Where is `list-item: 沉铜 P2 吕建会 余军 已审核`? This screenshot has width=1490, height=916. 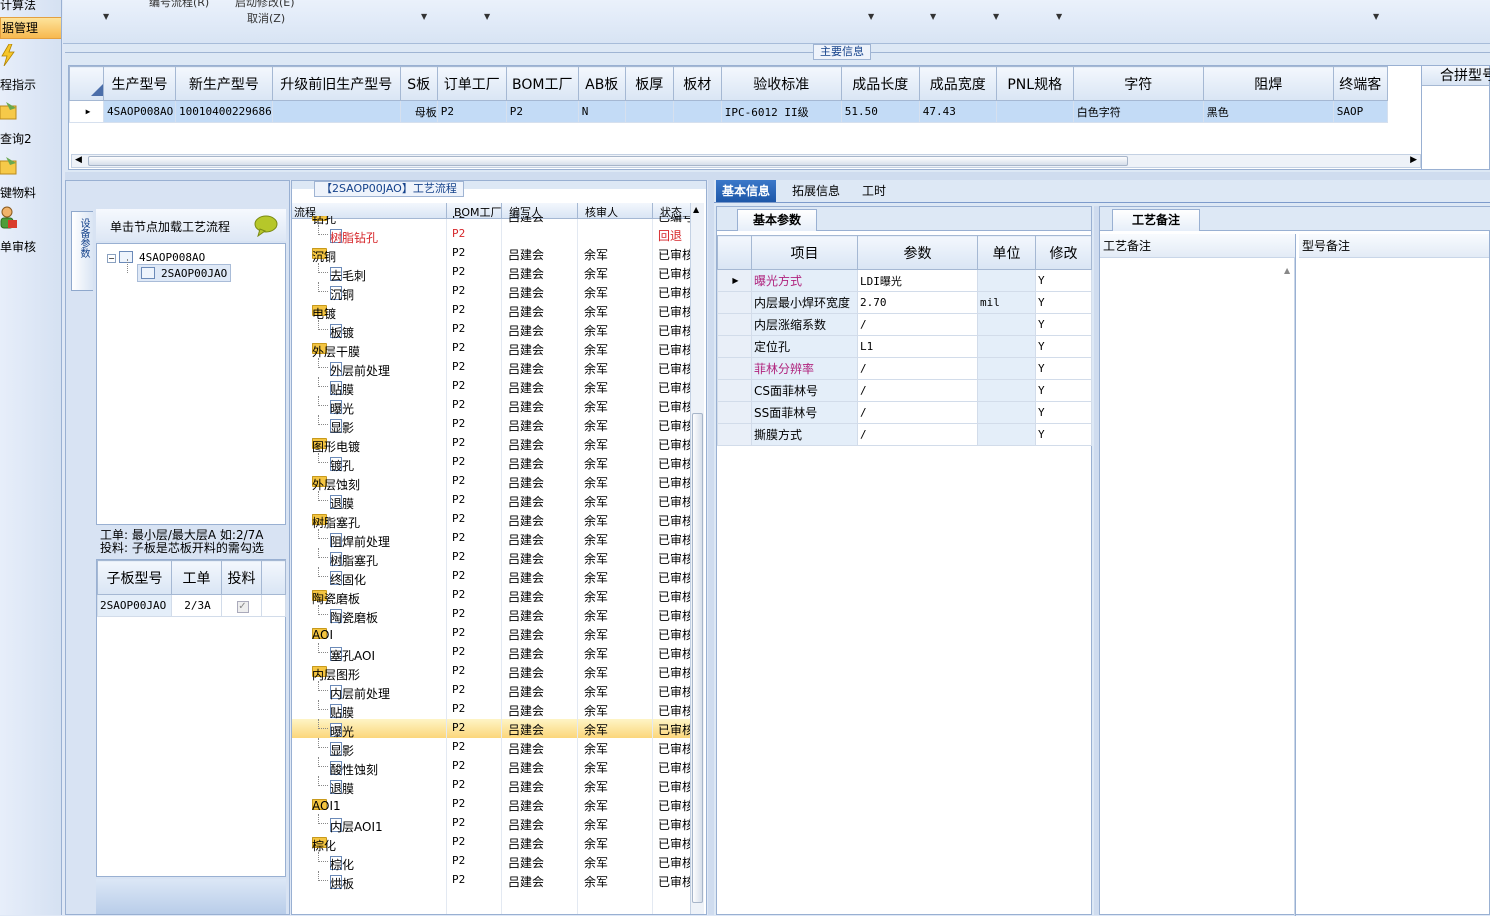
list-item: 沉铜 P2 吕建会 余军 已审核 is located at coordinates (494, 292).